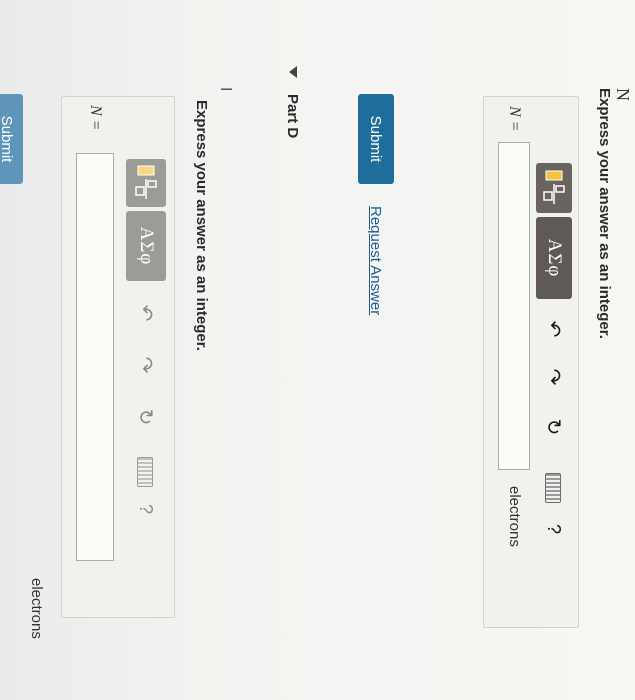 This screenshot has height=700, width=635. What do you see at coordinates (95, 357) in the screenshot?
I see `answer-input-d` at bounding box center [95, 357].